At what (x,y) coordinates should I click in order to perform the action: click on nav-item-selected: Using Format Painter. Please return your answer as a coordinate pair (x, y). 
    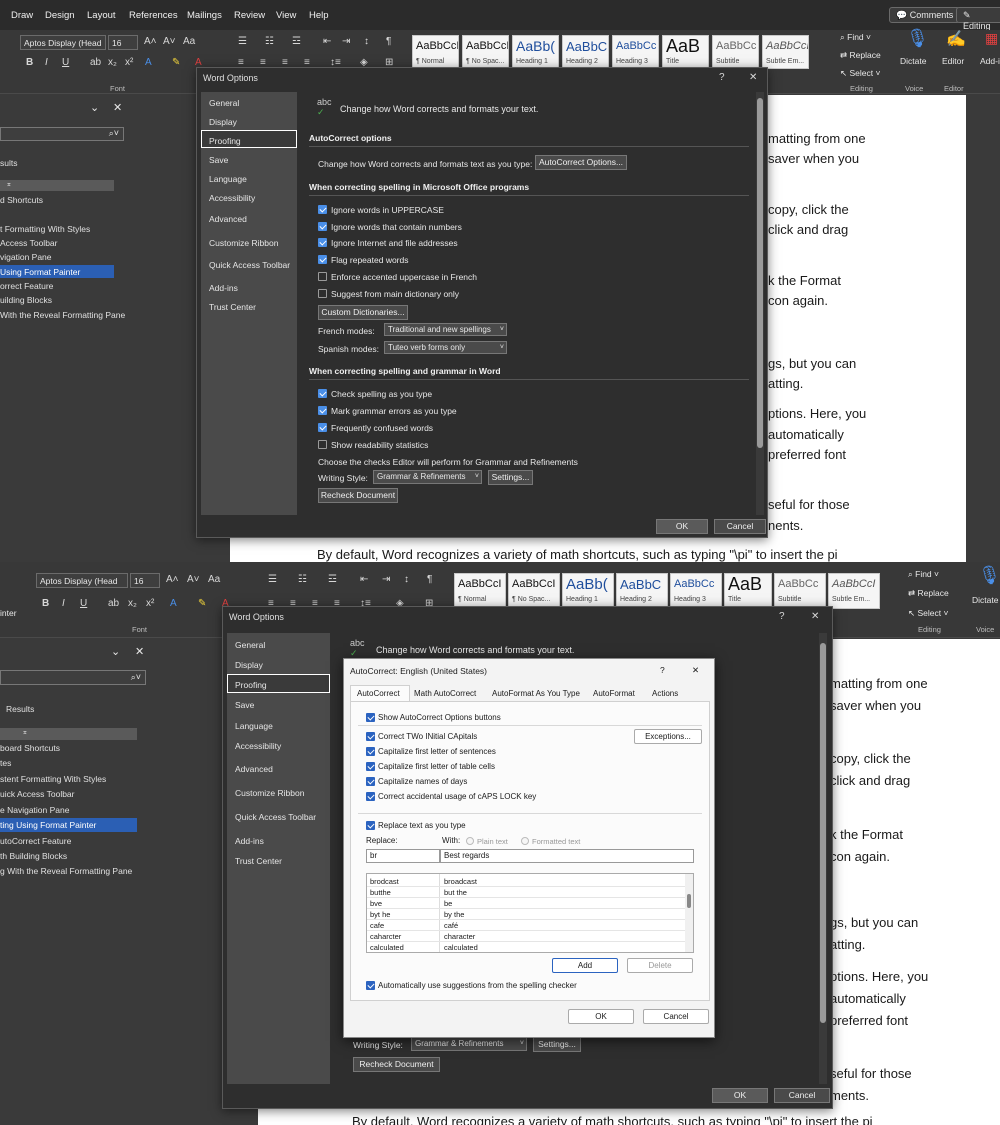
    Looking at the image, I should click on (57, 271).